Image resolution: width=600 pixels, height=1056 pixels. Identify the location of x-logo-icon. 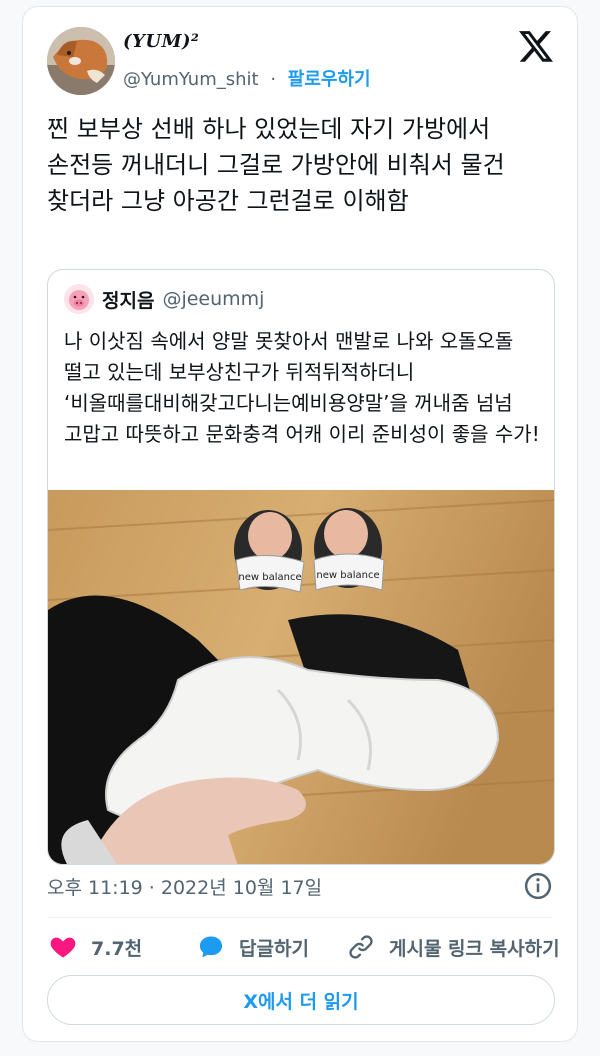
(536, 46).